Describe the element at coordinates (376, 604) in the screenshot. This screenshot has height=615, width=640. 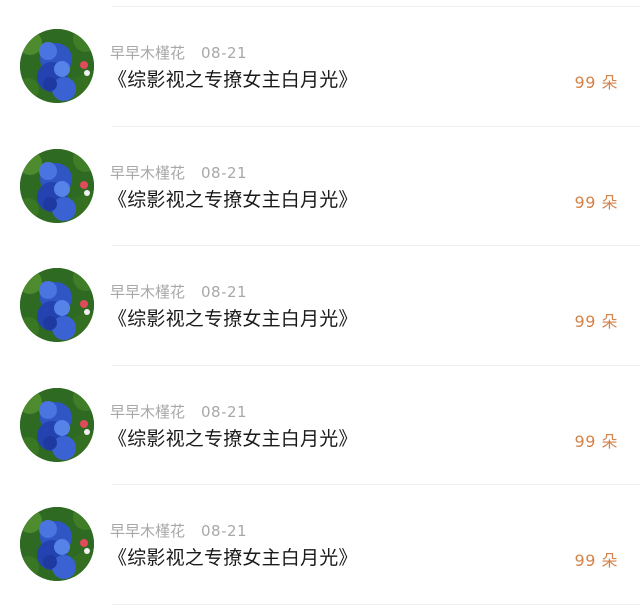
I see `row-divider` at that location.